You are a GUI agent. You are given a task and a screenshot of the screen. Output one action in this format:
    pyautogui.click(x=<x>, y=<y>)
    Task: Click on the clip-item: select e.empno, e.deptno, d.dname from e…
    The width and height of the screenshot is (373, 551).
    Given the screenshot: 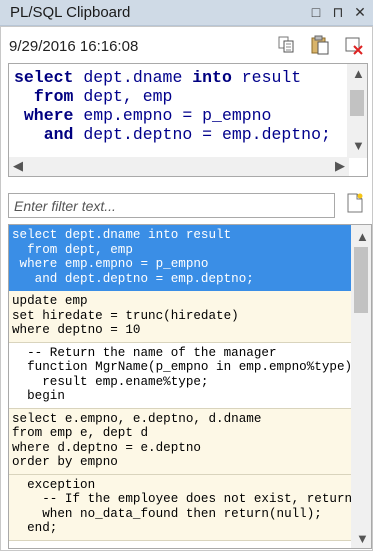 What is the action you would take?
    pyautogui.click(x=181, y=441)
    